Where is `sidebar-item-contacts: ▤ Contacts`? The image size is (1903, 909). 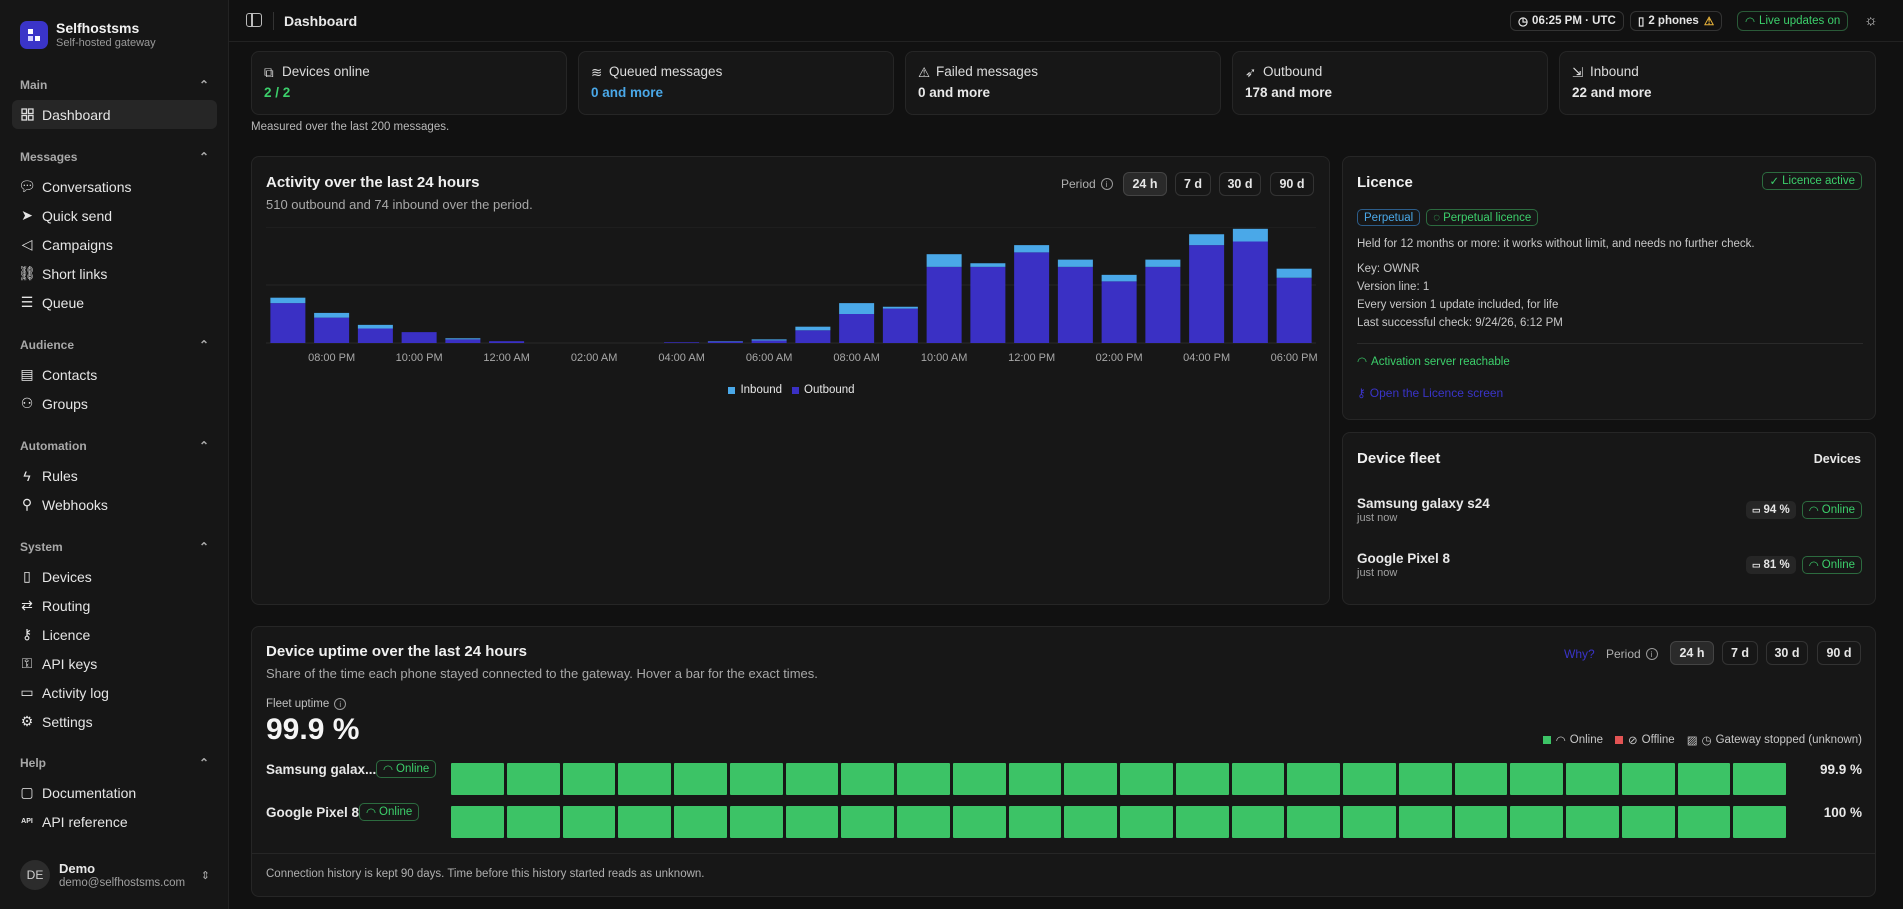
sidebar-item-contacts: ▤ Contacts is located at coordinates (114, 374).